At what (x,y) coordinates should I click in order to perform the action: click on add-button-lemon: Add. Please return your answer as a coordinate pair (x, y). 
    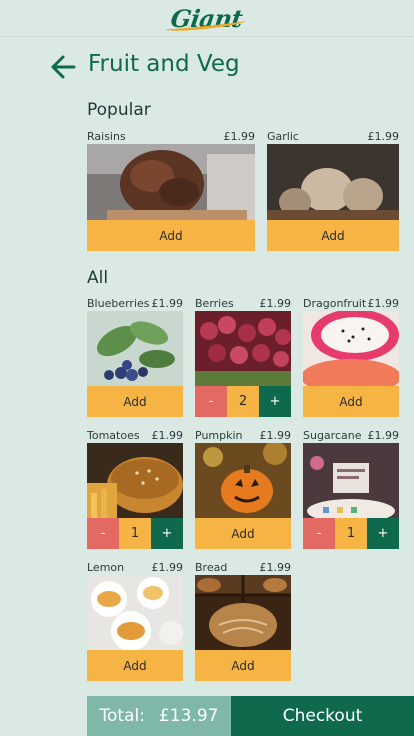
    Looking at the image, I should click on (135, 665).